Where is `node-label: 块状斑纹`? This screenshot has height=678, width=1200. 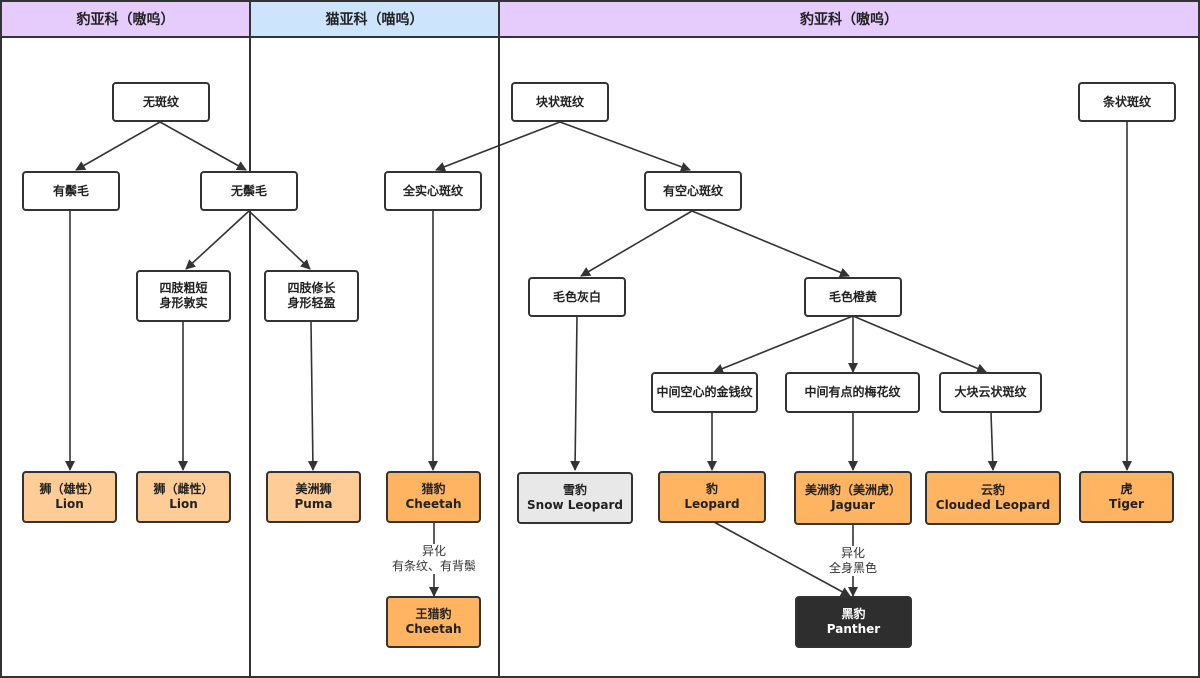 node-label: 块状斑纹 is located at coordinates (559, 101).